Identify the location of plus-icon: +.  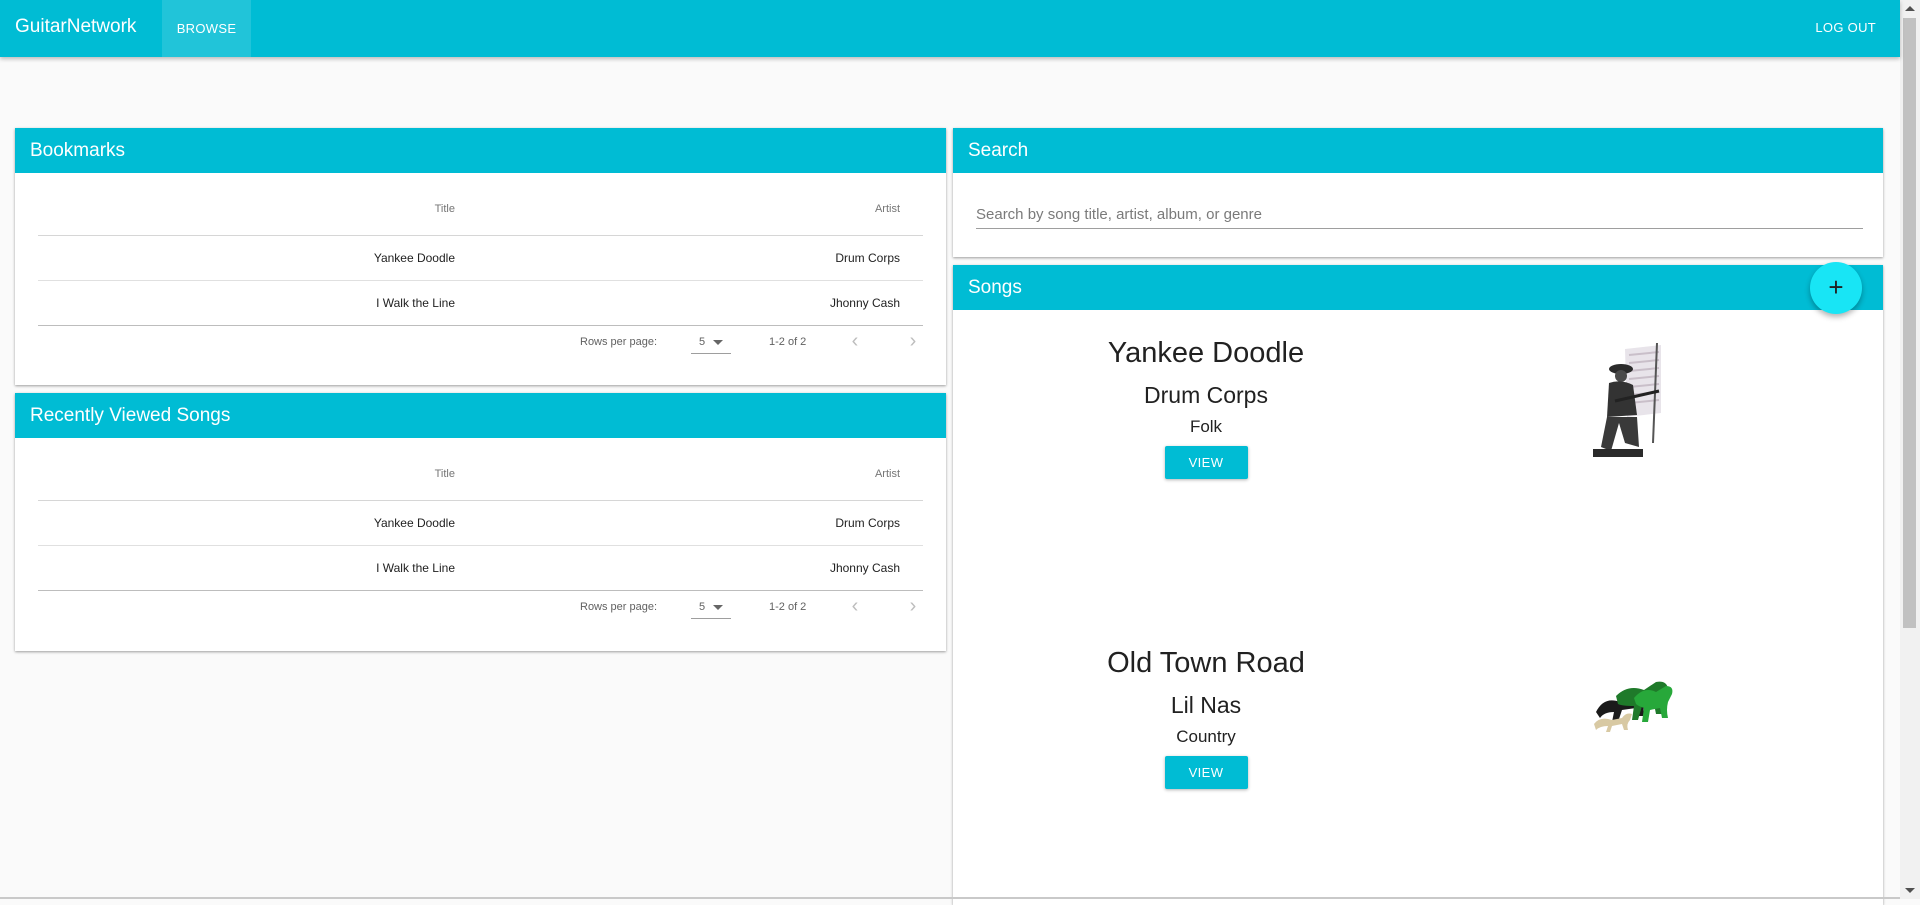
(1836, 287).